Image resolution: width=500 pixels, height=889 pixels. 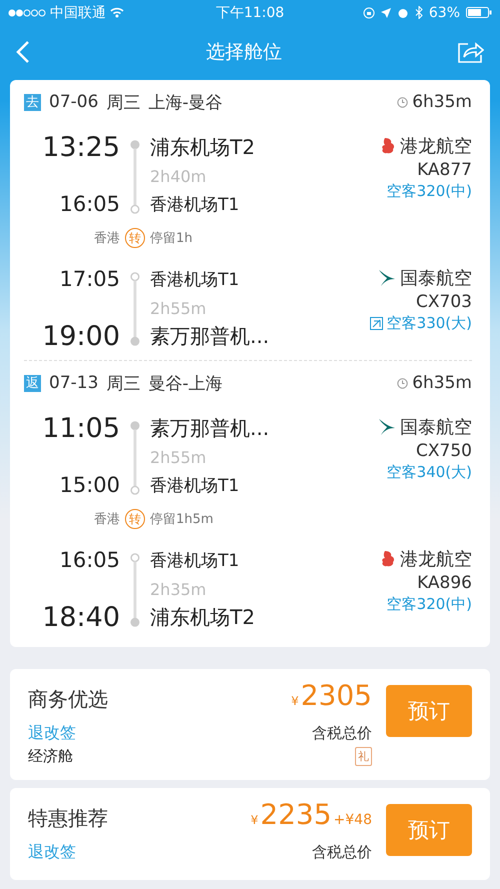 What do you see at coordinates (244, 52) in the screenshot?
I see `page-title: 选择舱位` at bounding box center [244, 52].